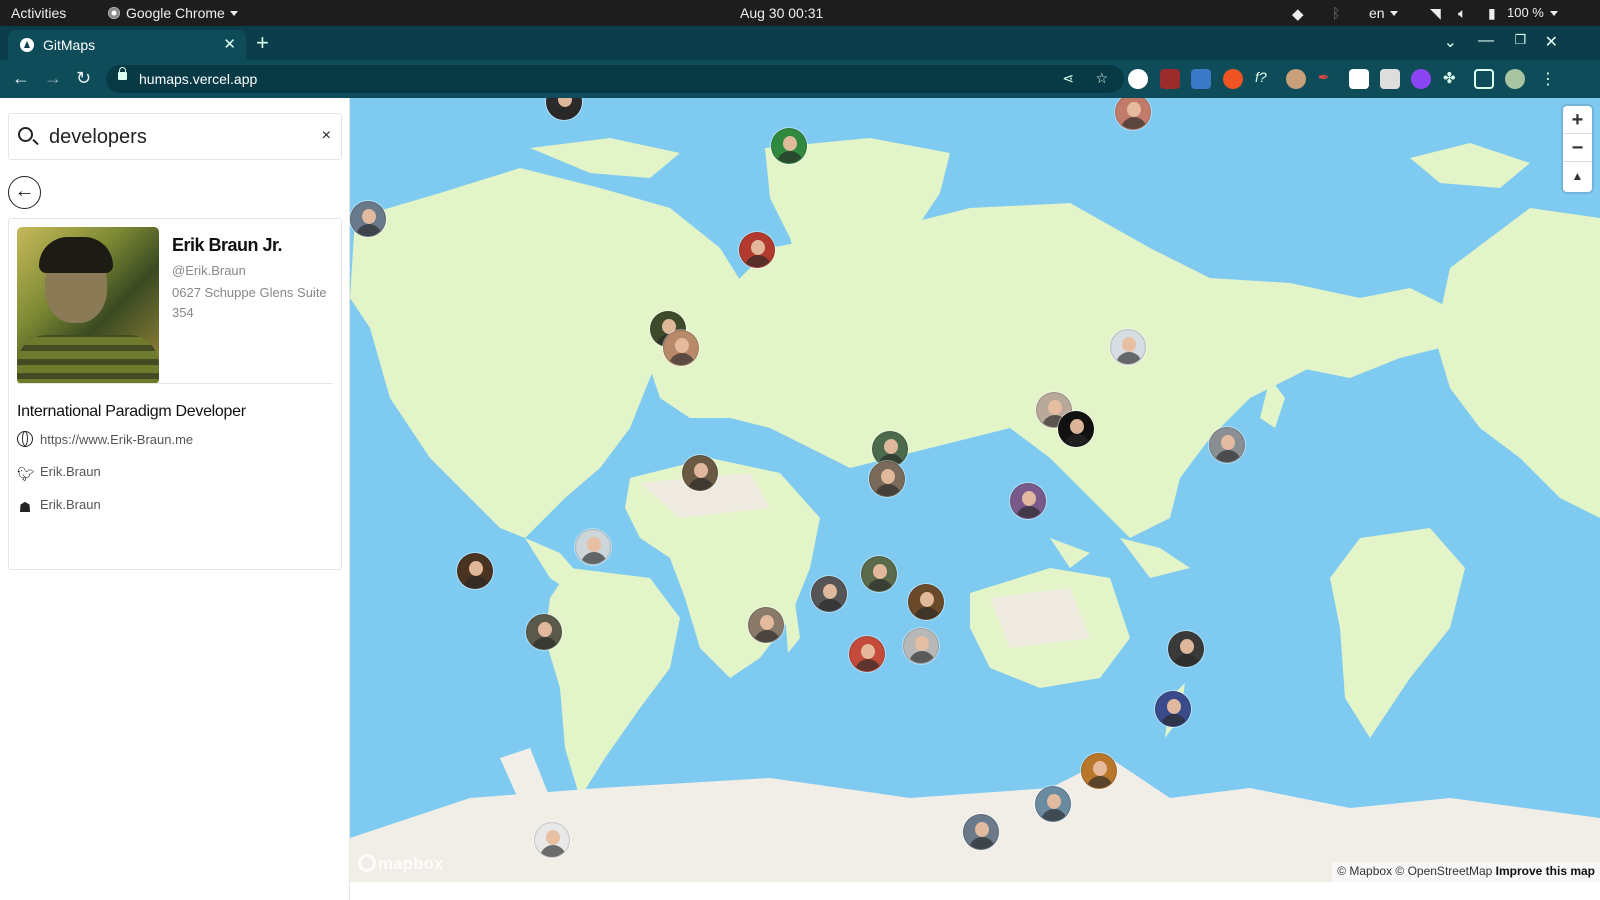 This screenshot has height=900, width=1600. Describe the element at coordinates (1551, 13) in the screenshot. I see `system-menu-caret` at that location.